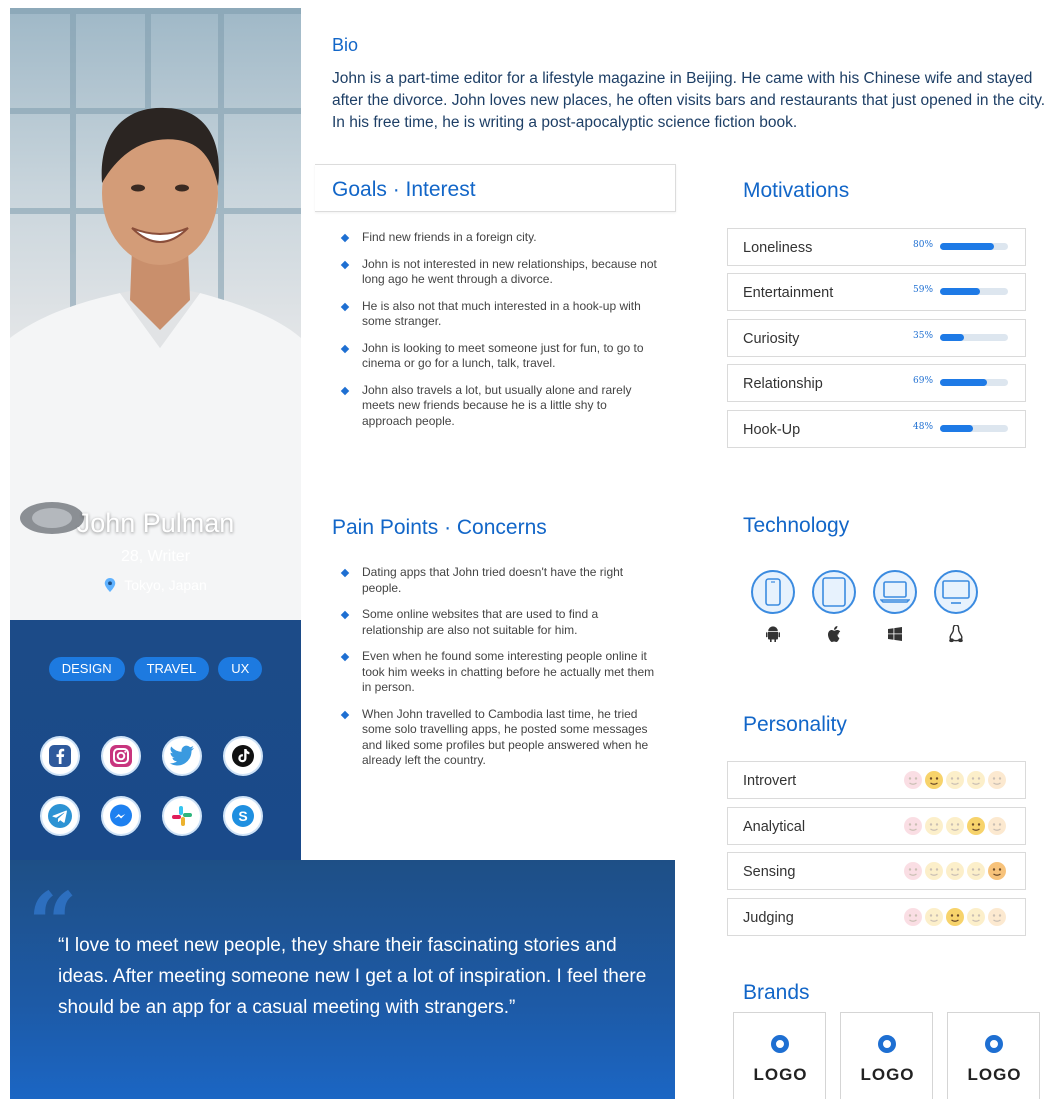  Describe the element at coordinates (771, 339) in the screenshot. I see `motivation-label: Curiosity` at that location.